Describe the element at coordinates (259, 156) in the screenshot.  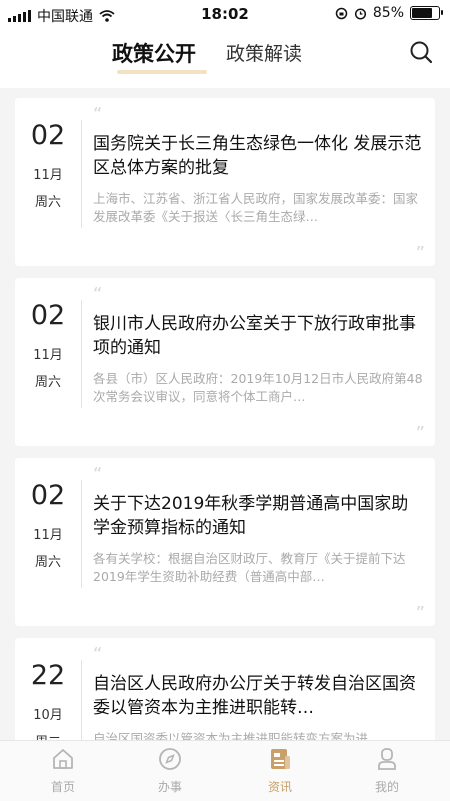
I see `item-title: 国务院关于长三角生态绿色一体化 发展示范区总体方案的批复` at that location.